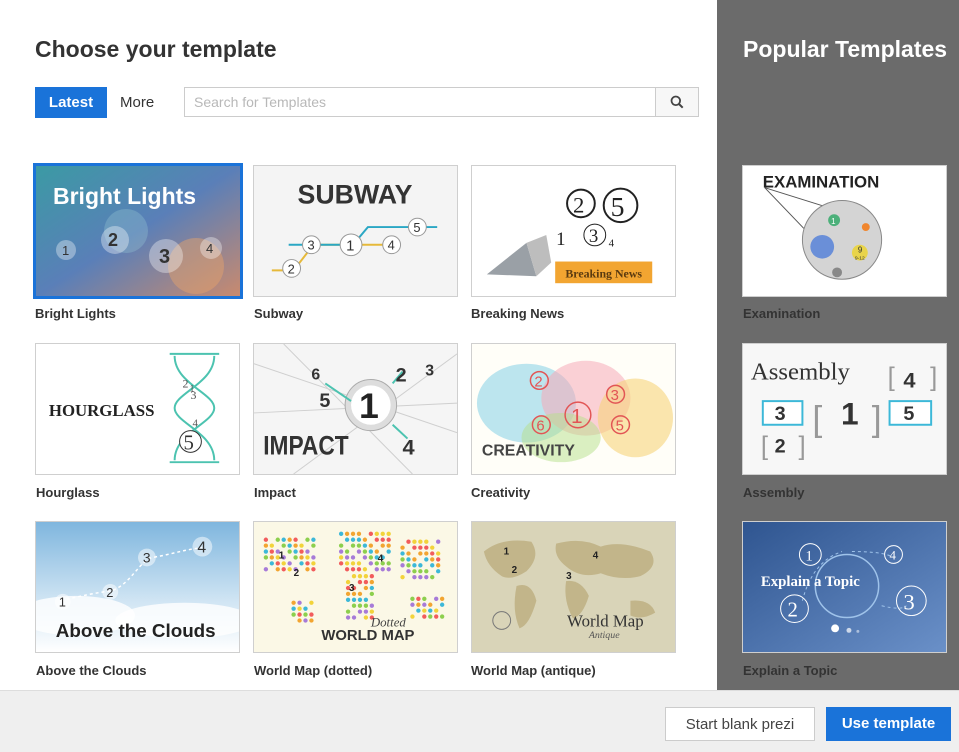 The width and height of the screenshot is (959, 752). Describe the element at coordinates (355, 194) in the screenshot. I see `svg-text: SUBWAY` at that location.